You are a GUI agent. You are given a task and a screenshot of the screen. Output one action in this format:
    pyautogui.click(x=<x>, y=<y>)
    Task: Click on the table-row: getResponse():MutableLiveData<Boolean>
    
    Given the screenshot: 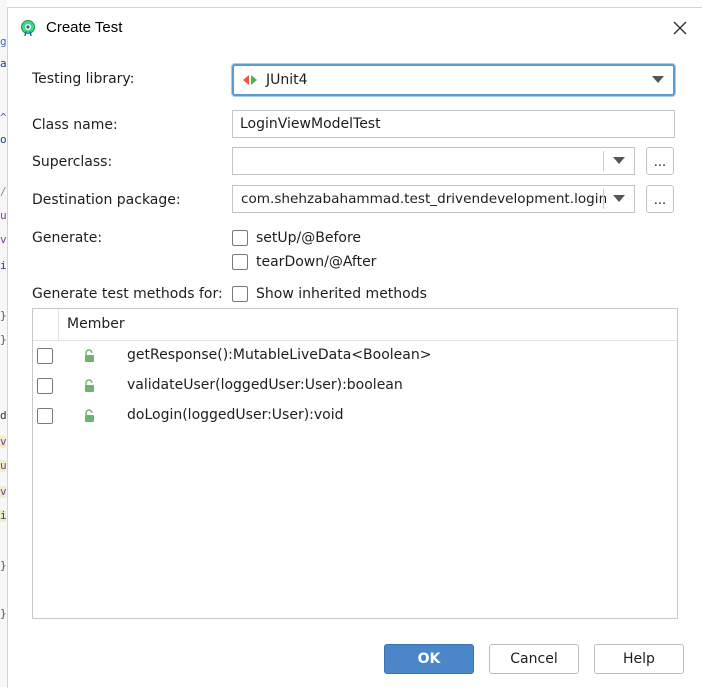 What is the action you would take?
    pyautogui.click(x=355, y=356)
    